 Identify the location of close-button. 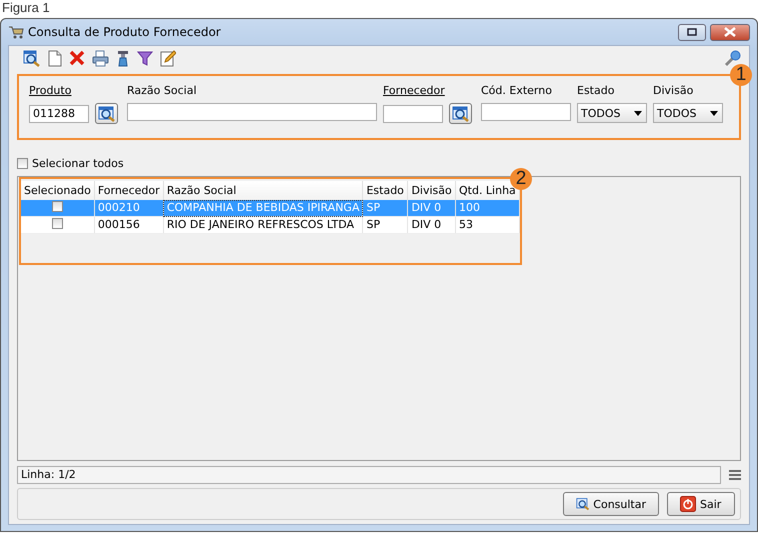
(730, 32).